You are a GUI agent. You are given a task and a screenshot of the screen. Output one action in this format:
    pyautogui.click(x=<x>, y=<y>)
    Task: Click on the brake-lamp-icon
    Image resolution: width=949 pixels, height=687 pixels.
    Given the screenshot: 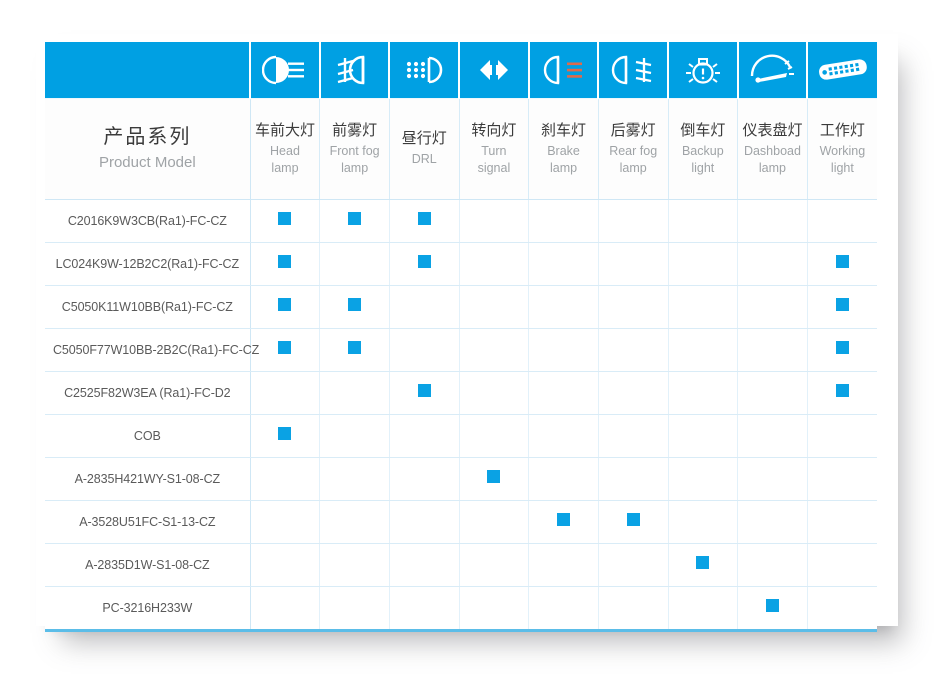 What is the action you would take?
    pyautogui.click(x=564, y=70)
    